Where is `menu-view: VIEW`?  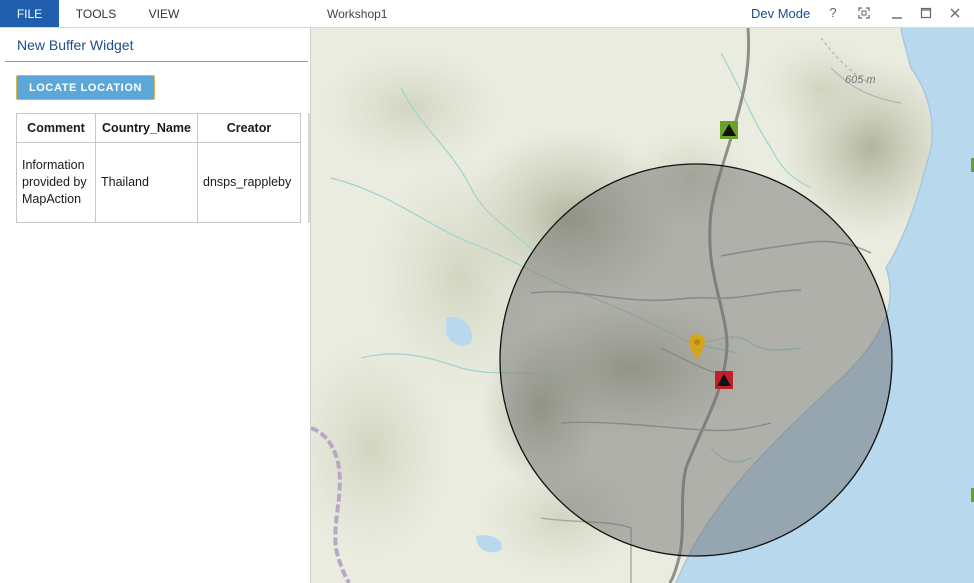
menu-view: VIEW is located at coordinates (164, 13).